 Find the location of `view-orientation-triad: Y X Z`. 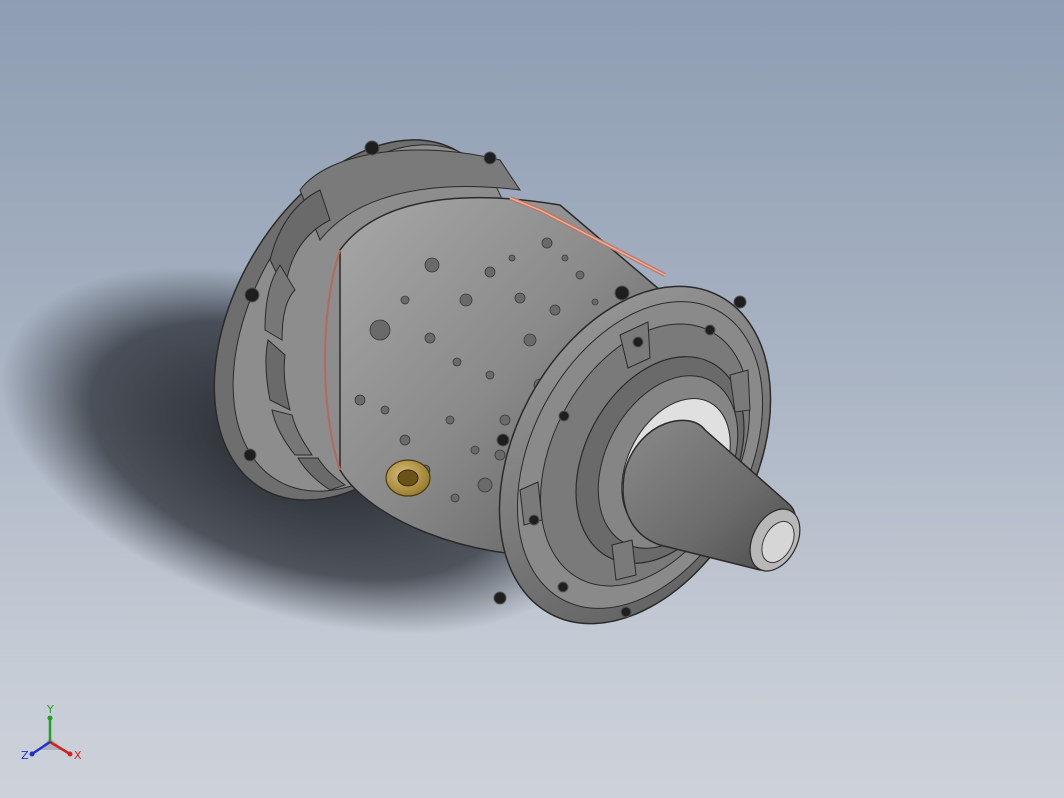

view-orientation-triad: Y X Z is located at coordinates (53, 735).